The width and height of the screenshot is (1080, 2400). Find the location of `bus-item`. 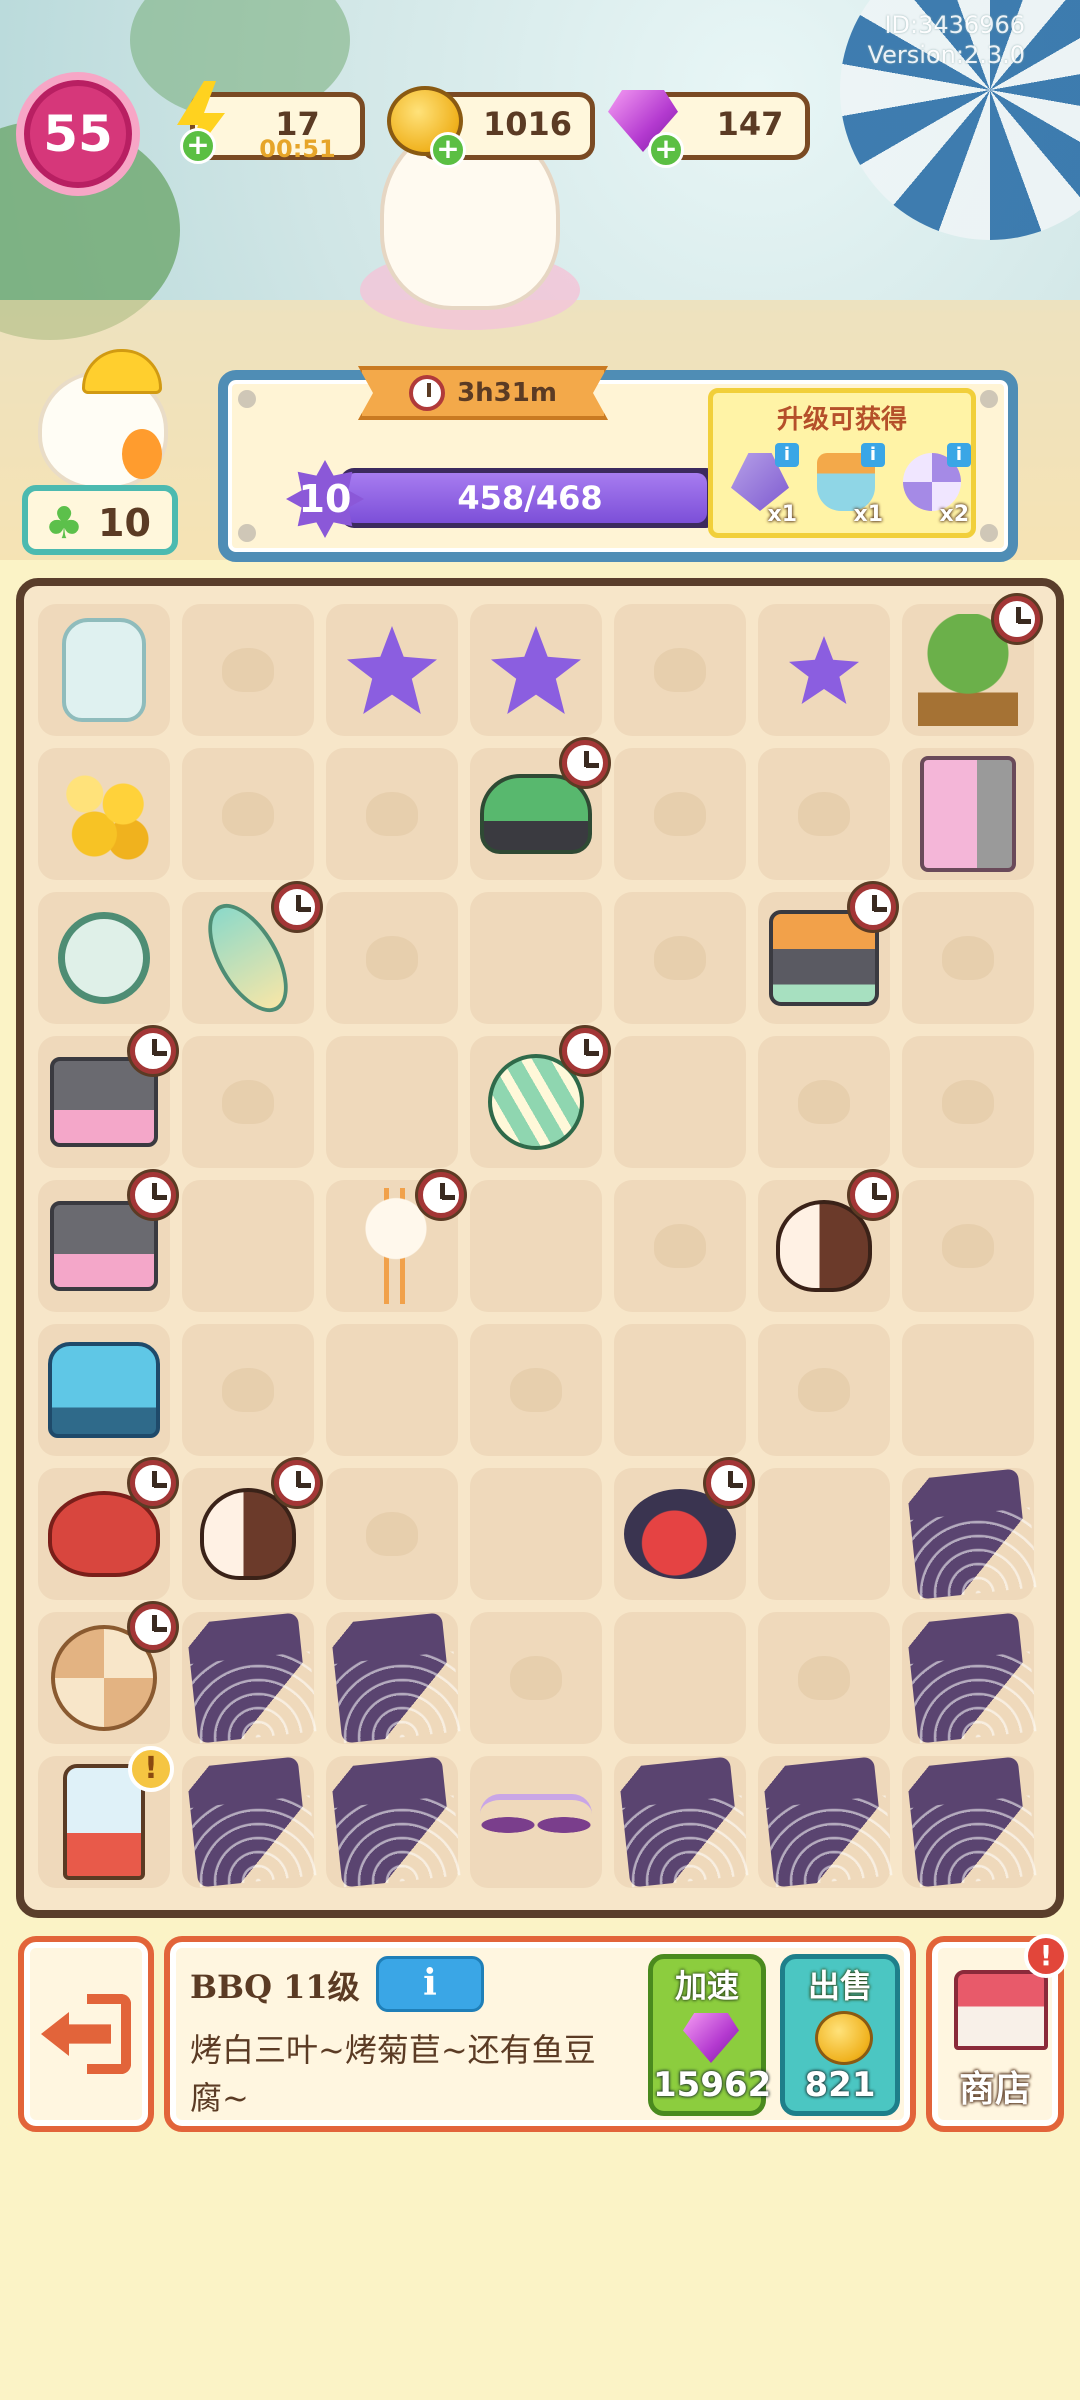

bus-item is located at coordinates (104, 1390).